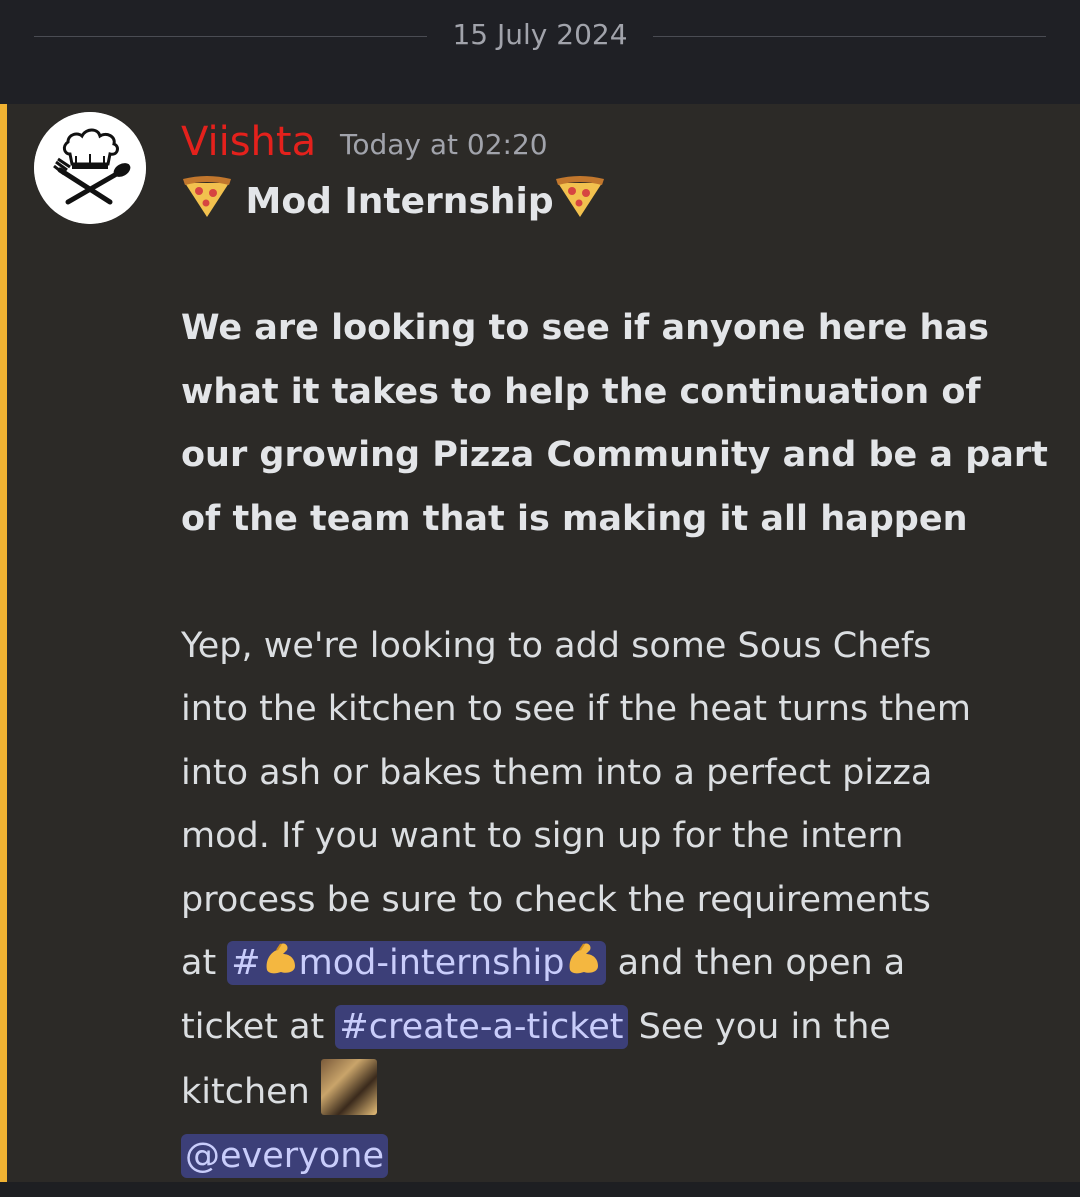 This screenshot has height=1197, width=1080. I want to click on bold-line: We are looking to see if anyone here has, so click(585, 328).